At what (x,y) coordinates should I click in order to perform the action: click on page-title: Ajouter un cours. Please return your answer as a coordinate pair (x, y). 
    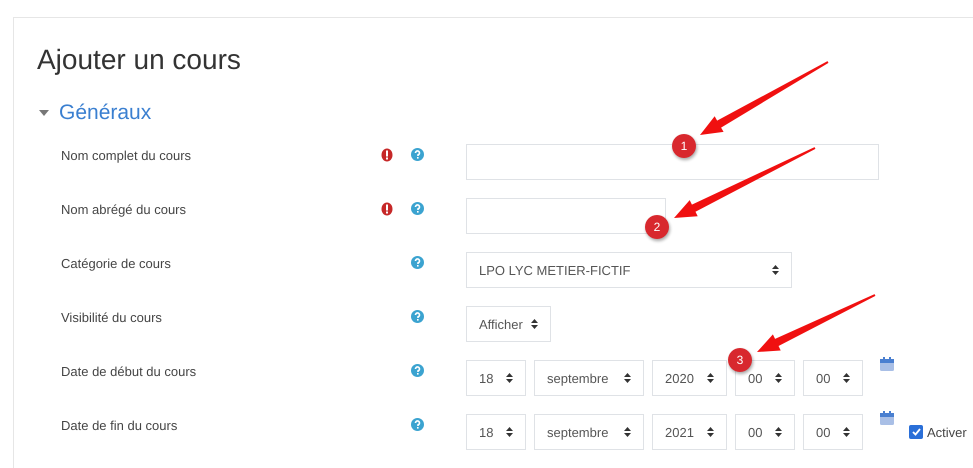
    Looking at the image, I should click on (139, 60).